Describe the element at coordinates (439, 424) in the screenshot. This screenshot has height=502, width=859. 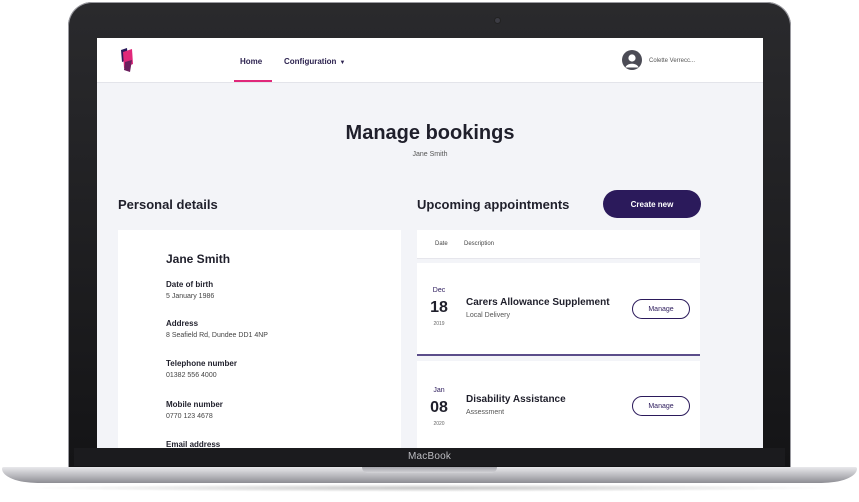
I see `appointment-year: 2020` at that location.